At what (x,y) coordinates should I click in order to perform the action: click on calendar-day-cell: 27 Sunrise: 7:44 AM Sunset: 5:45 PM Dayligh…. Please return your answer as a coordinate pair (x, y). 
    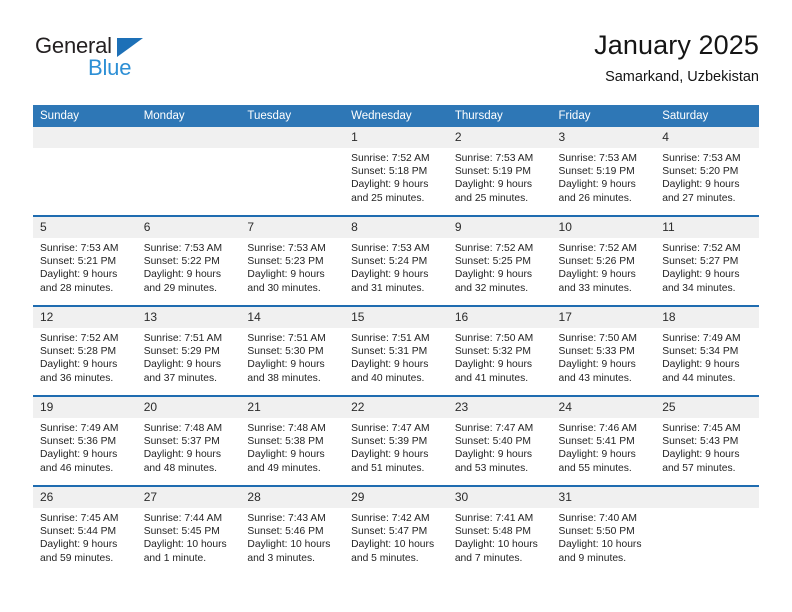
    Looking at the image, I should click on (188, 530).